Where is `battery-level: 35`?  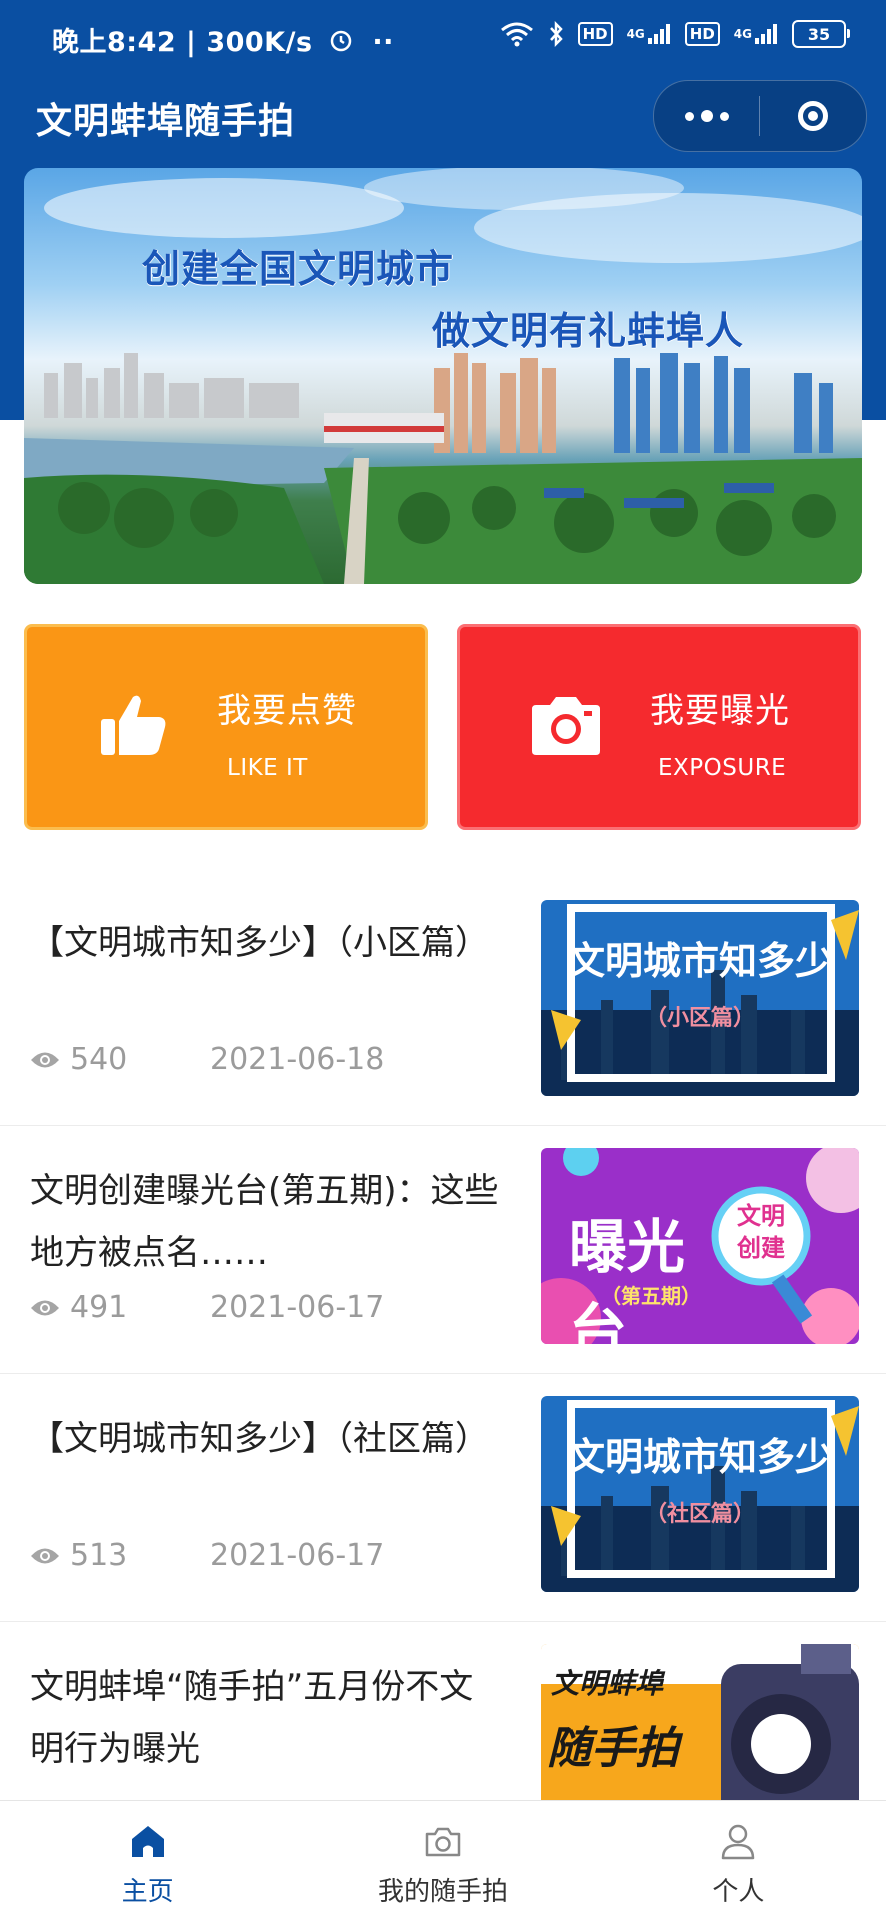 battery-level: 35 is located at coordinates (819, 34).